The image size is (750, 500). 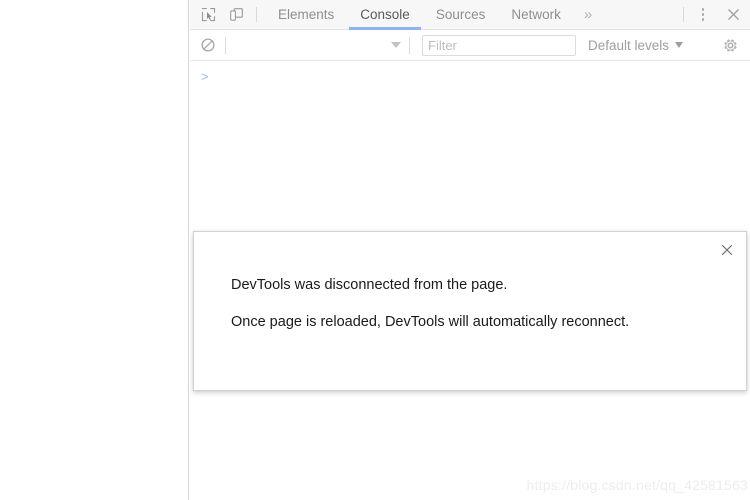 I want to click on inspect-element-icon, so click(x=208, y=14).